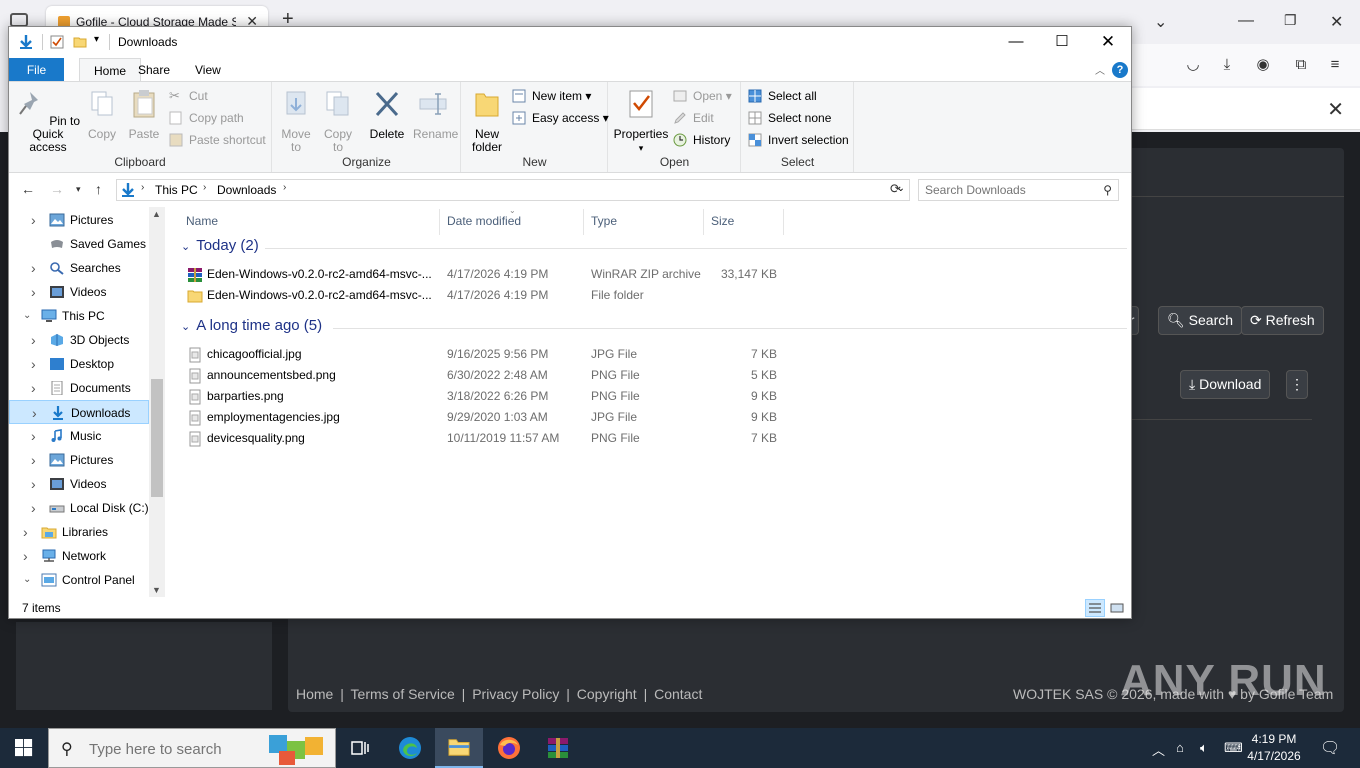 This screenshot has height=768, width=1360. Describe the element at coordinates (1301, 65) in the screenshot. I see `extensions-icon: ⧉` at that location.